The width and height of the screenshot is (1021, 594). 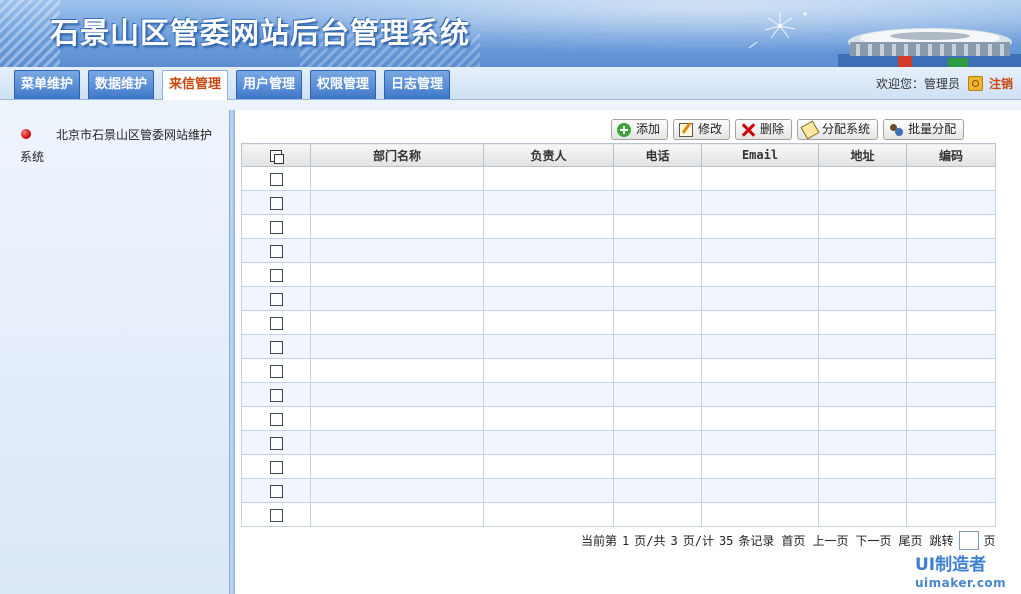 I want to click on sidebar-item-label: 北京市石景山区管委网站维护系统, so click(x=116, y=146).